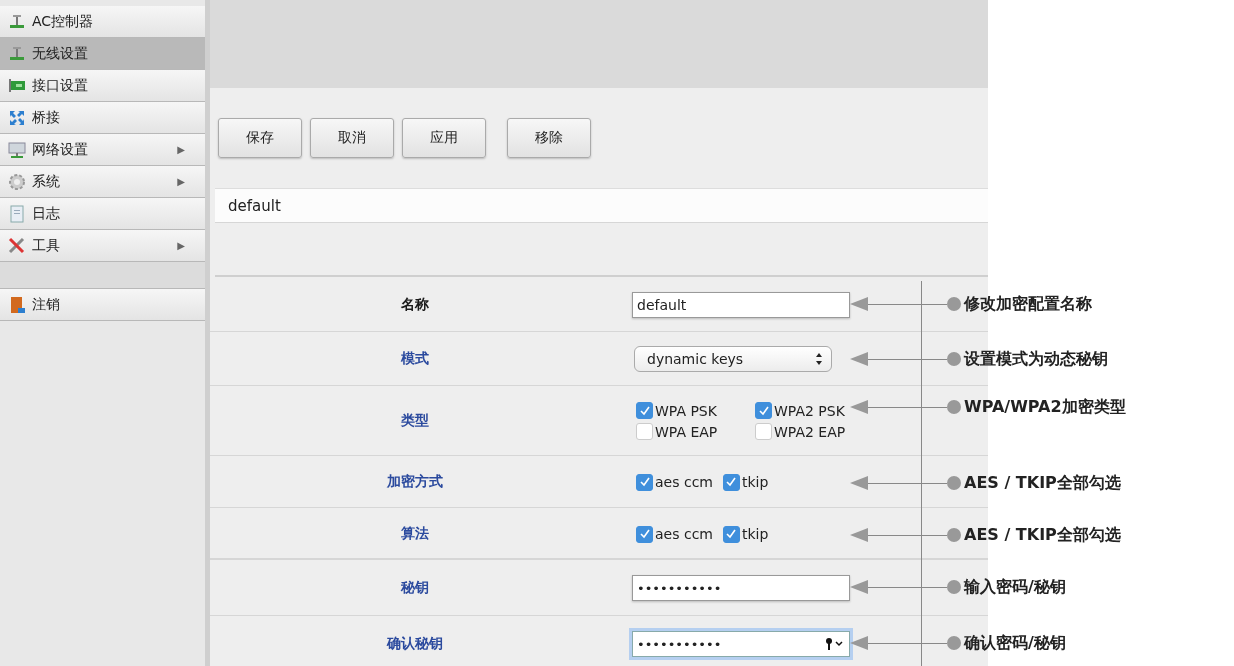 The image size is (1234, 666). What do you see at coordinates (17, 181) in the screenshot?
I see `gear-icon` at bounding box center [17, 181].